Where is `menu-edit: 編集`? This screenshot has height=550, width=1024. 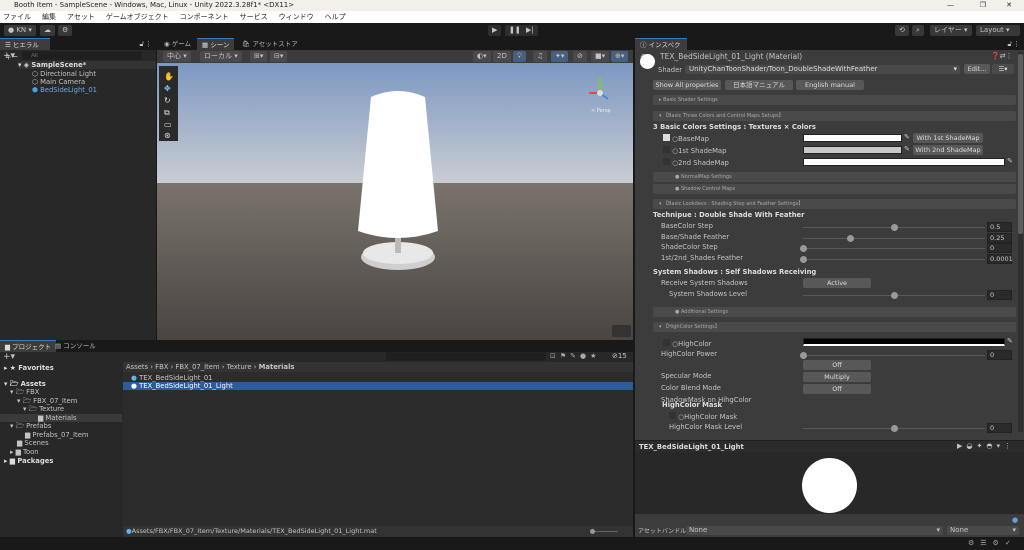
menu-edit: 編集 is located at coordinates (49, 17).